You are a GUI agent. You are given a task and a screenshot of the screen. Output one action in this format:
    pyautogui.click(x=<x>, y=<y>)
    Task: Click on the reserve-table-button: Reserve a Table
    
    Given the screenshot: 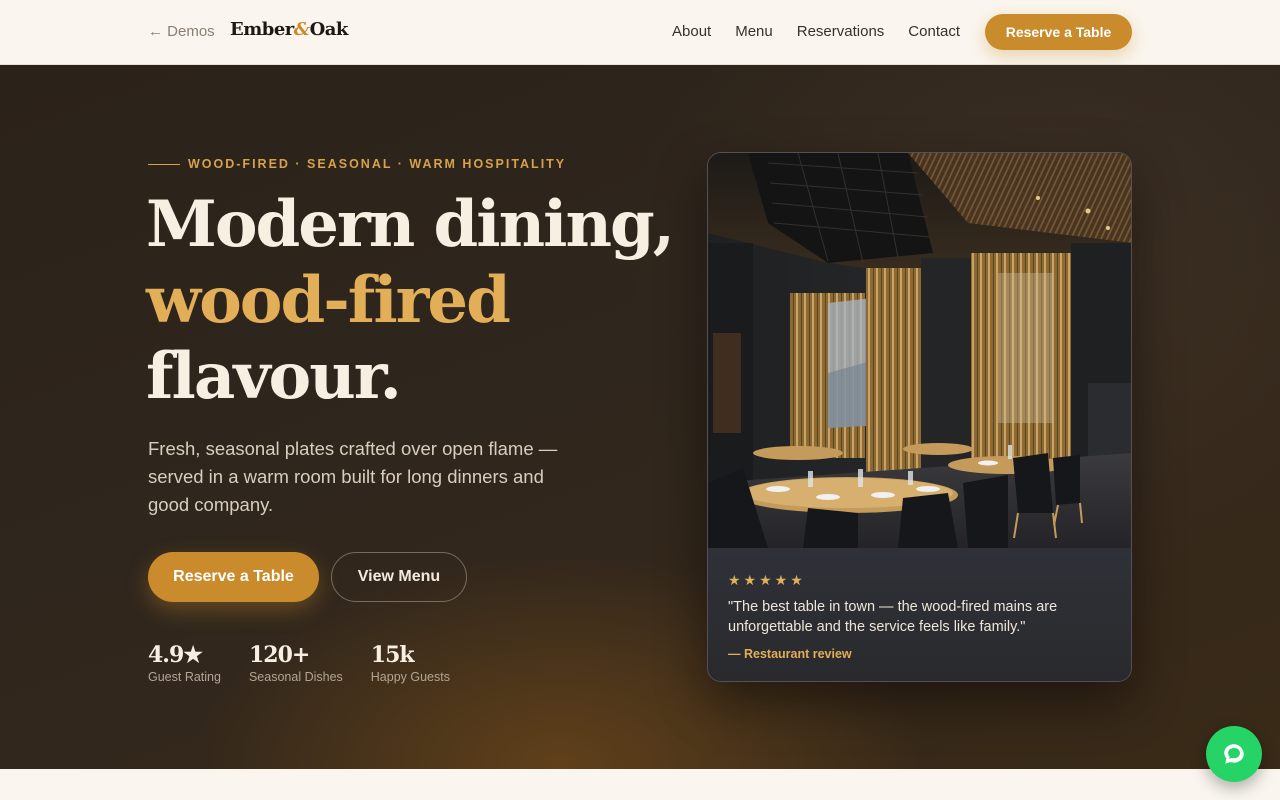 What is the action you would take?
    pyautogui.click(x=233, y=577)
    